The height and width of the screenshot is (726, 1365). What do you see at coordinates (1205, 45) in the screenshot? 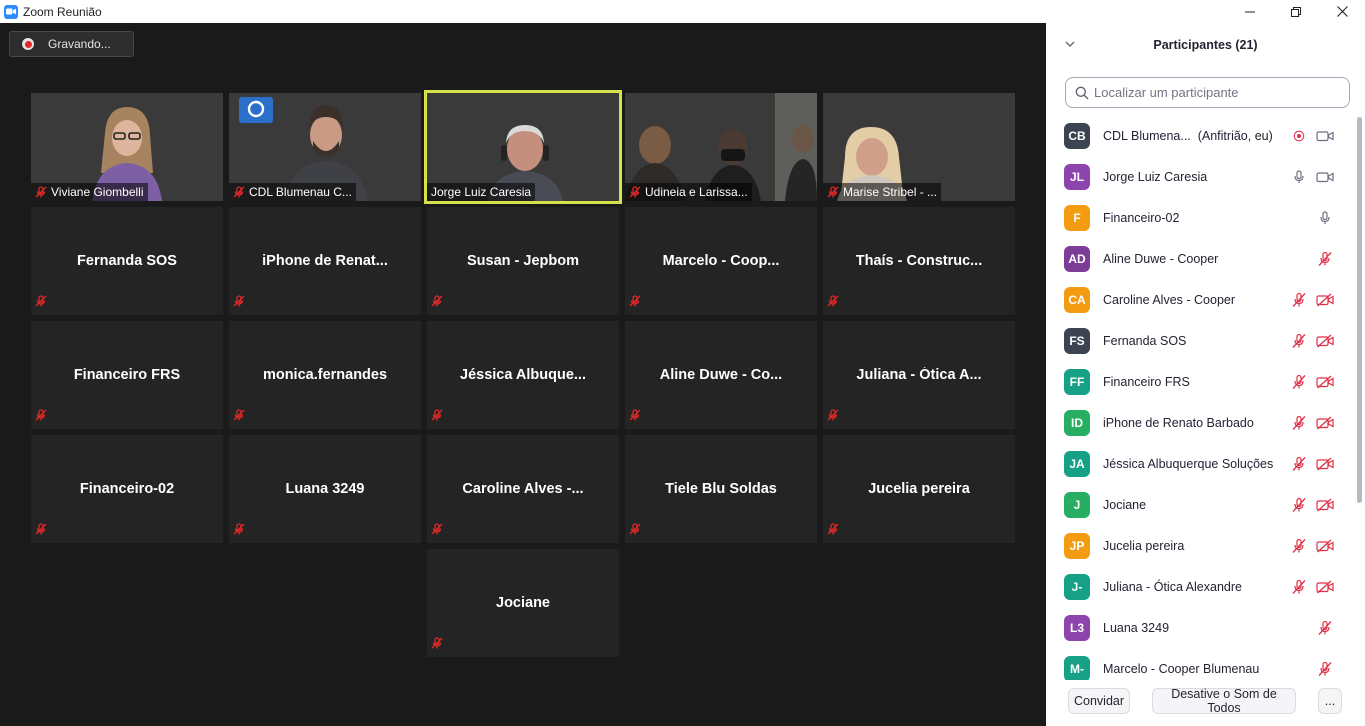
I see `participants-header: Participantes (21)` at bounding box center [1205, 45].